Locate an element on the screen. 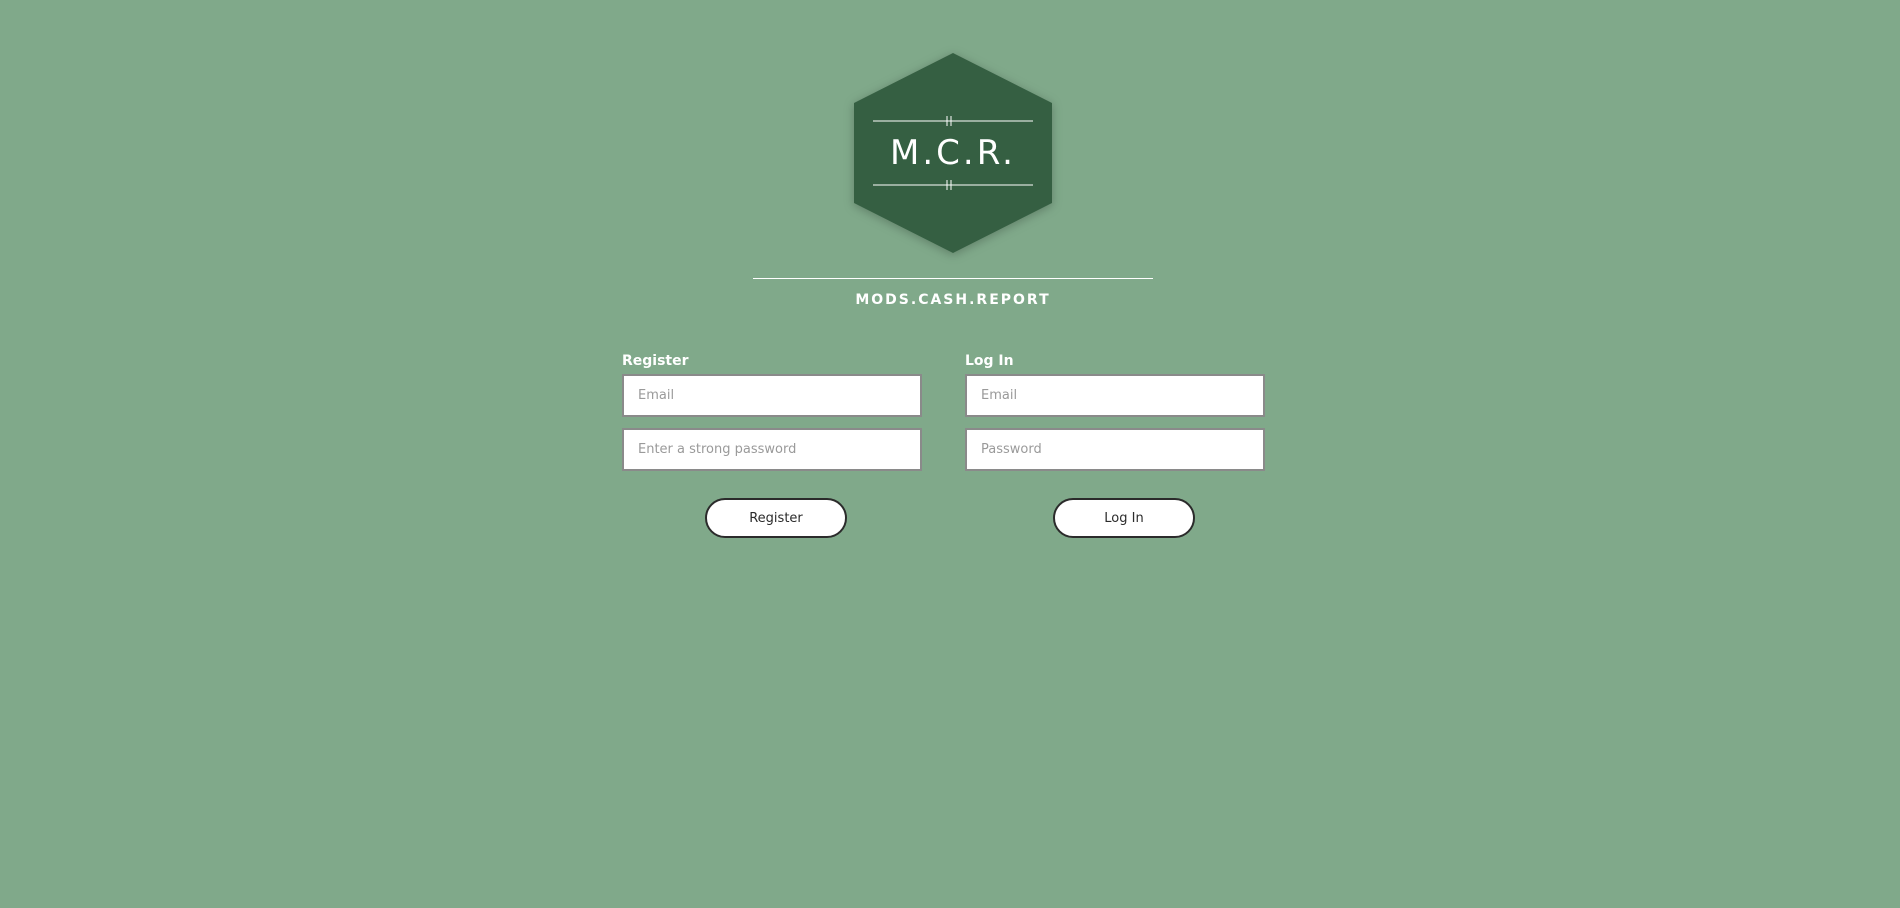  register-button: Register is located at coordinates (776, 518).